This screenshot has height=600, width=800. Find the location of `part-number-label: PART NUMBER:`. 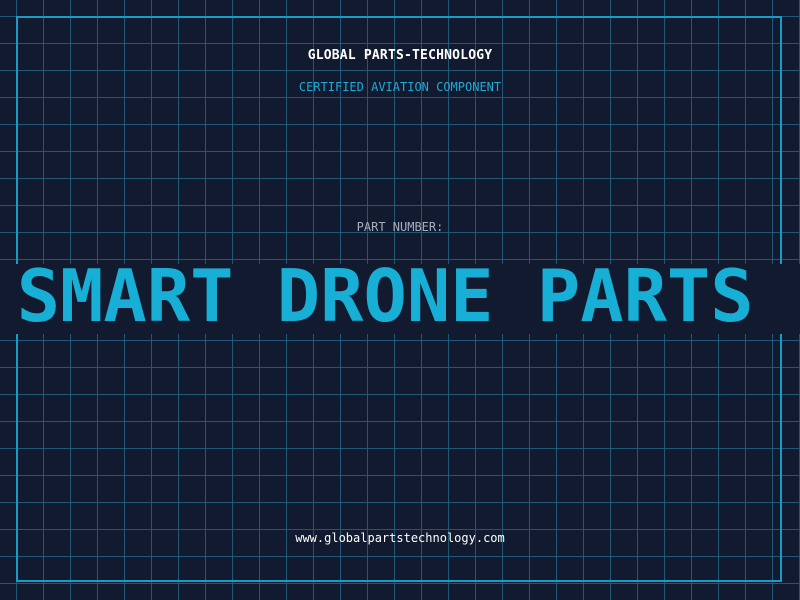

part-number-label: PART NUMBER: is located at coordinates (400, 227).